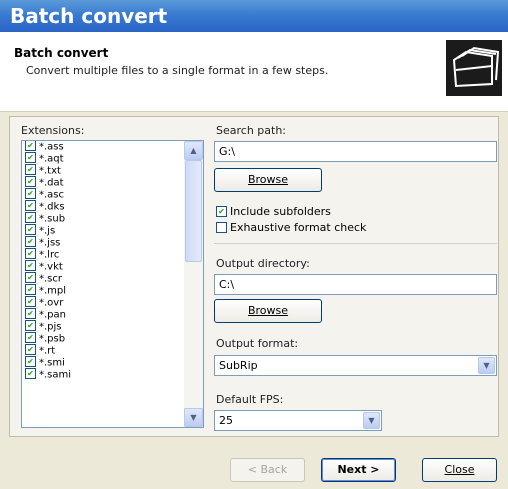 The width and height of the screenshot is (508, 489). Describe the element at coordinates (298, 227) in the screenshot. I see `exhaustive-check-label: Exhaustive format check` at that location.